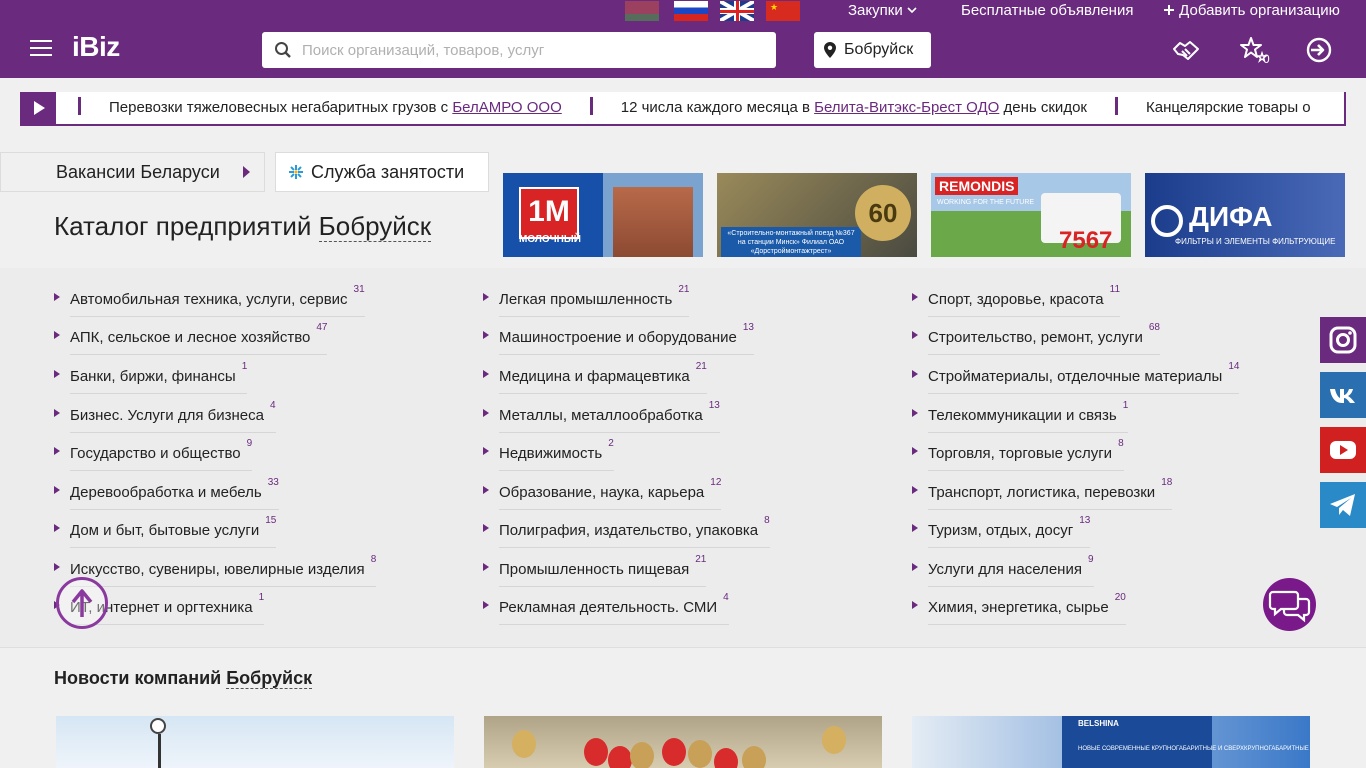 Image resolution: width=1366 pixels, height=768 pixels. Describe the element at coordinates (174, 493) in the screenshot. I see `catalog-item-label: Деревообработка и мебель33` at that location.